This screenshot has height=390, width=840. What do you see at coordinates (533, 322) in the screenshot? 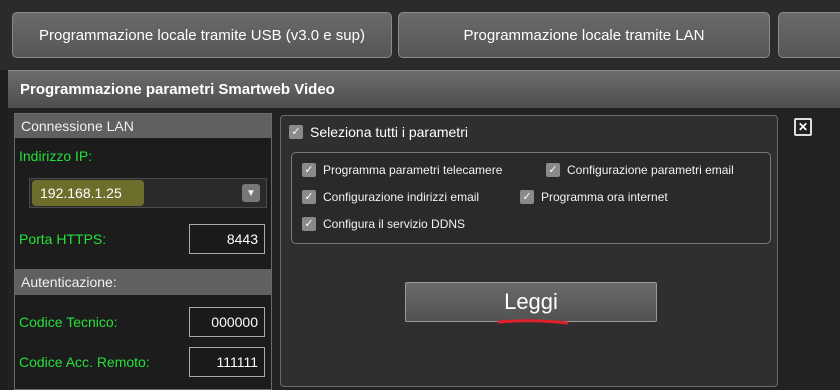
I see `red-underline` at bounding box center [533, 322].